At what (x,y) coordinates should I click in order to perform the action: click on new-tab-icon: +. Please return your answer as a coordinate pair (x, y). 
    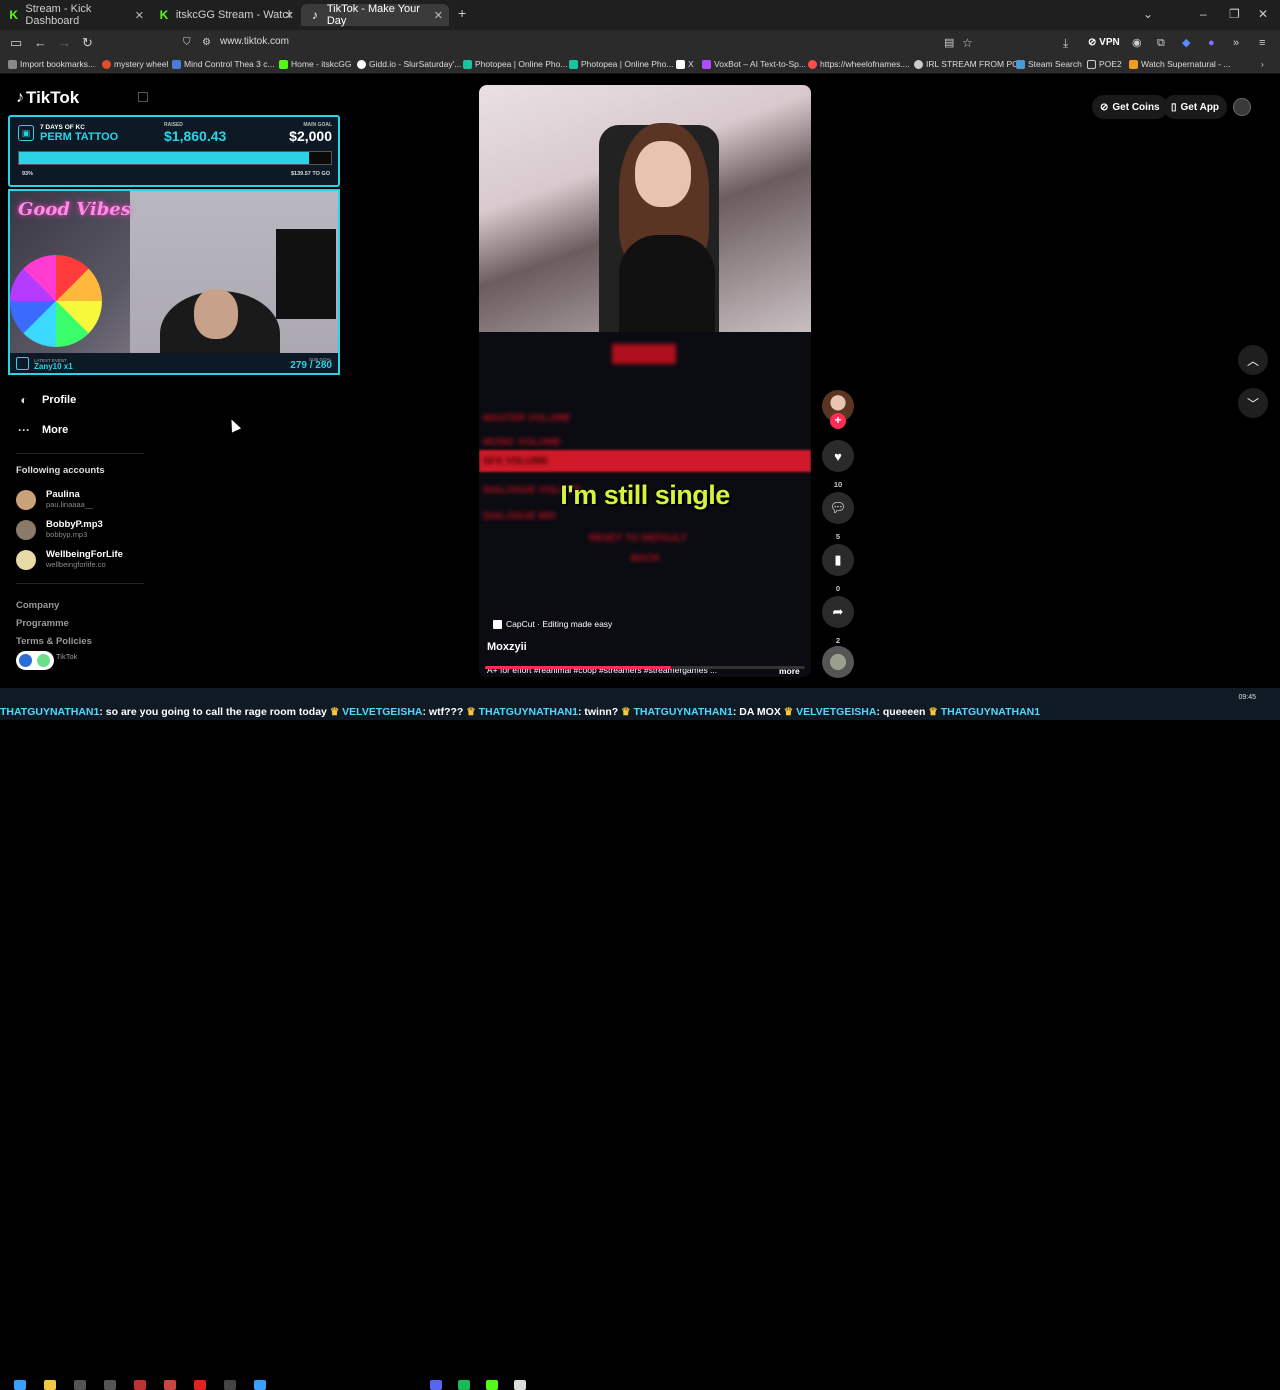
    Looking at the image, I should click on (462, 13).